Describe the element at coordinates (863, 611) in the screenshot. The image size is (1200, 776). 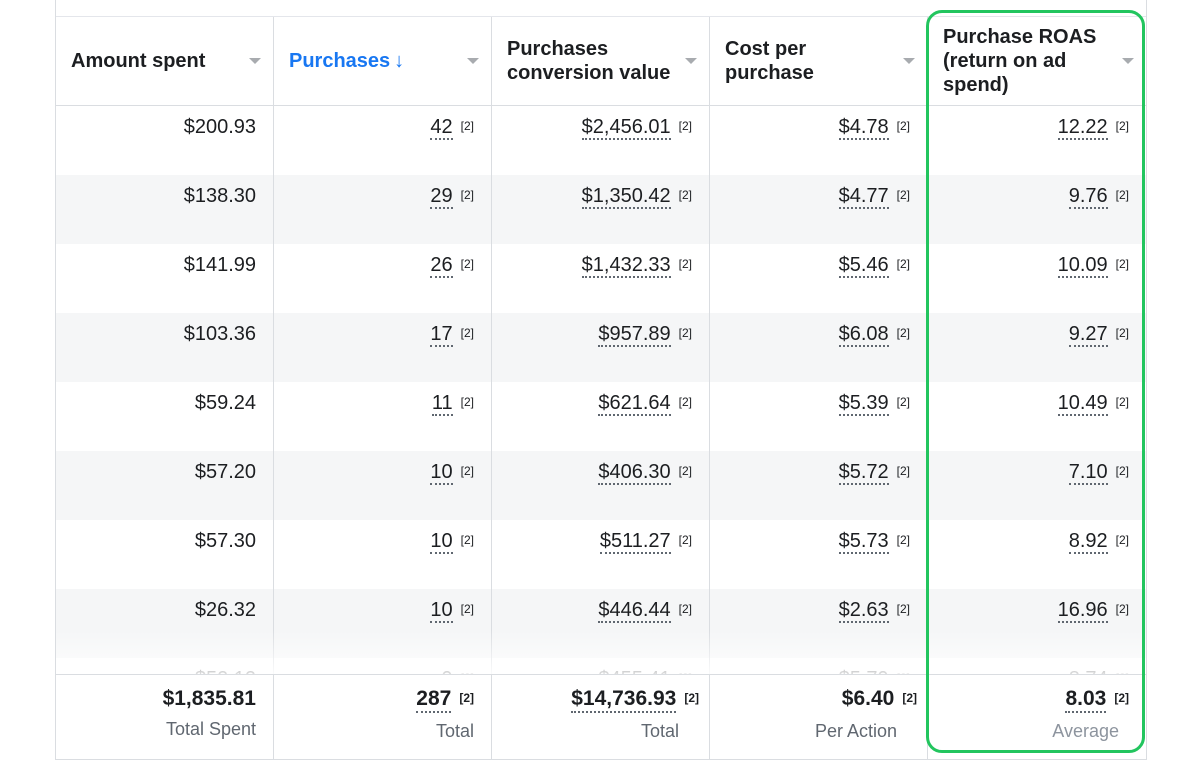
I see `cell-value: $2.63` at that location.